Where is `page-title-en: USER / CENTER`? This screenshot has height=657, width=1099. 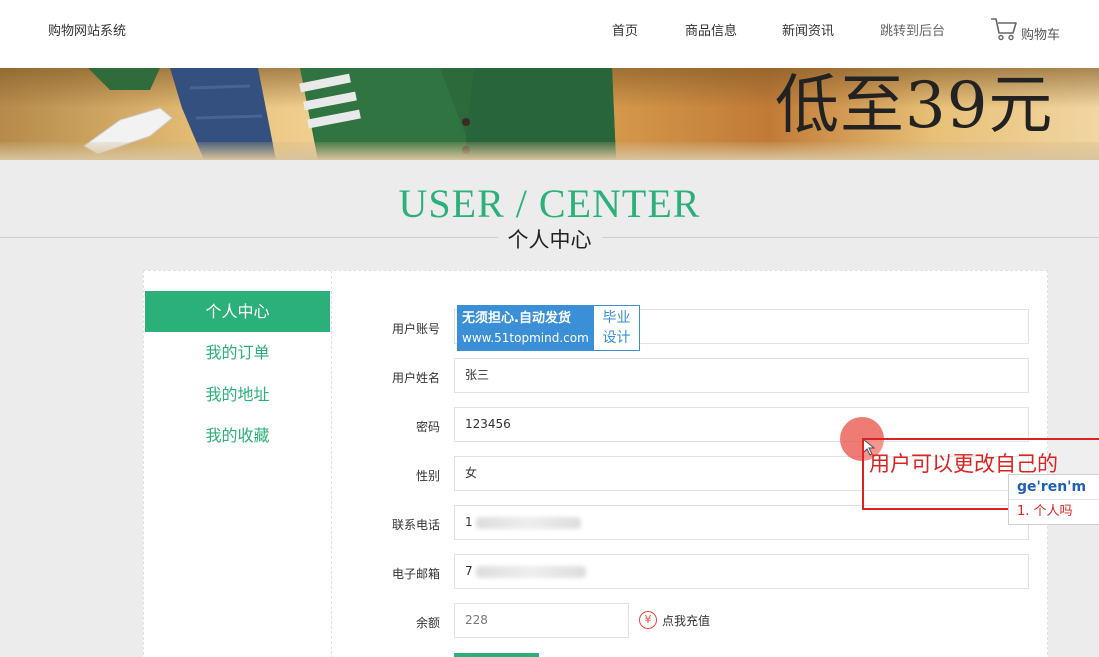
page-title-en: USER / CENTER is located at coordinates (549, 203).